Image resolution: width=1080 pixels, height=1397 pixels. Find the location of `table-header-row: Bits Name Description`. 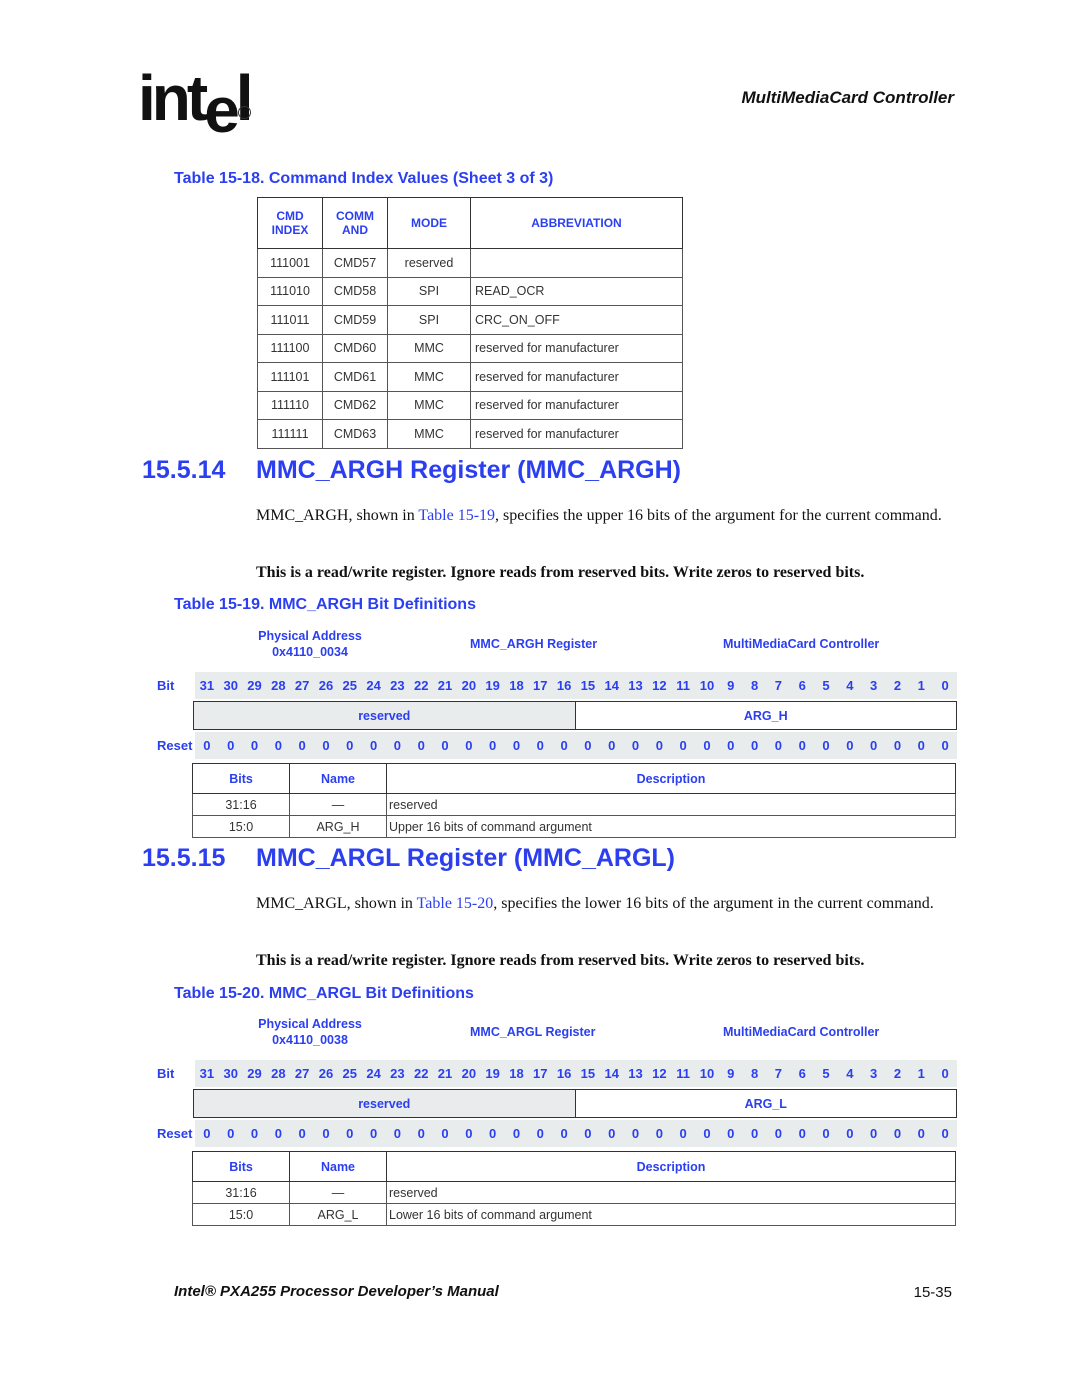

table-header-row: Bits Name Description is located at coordinates (574, 1166).